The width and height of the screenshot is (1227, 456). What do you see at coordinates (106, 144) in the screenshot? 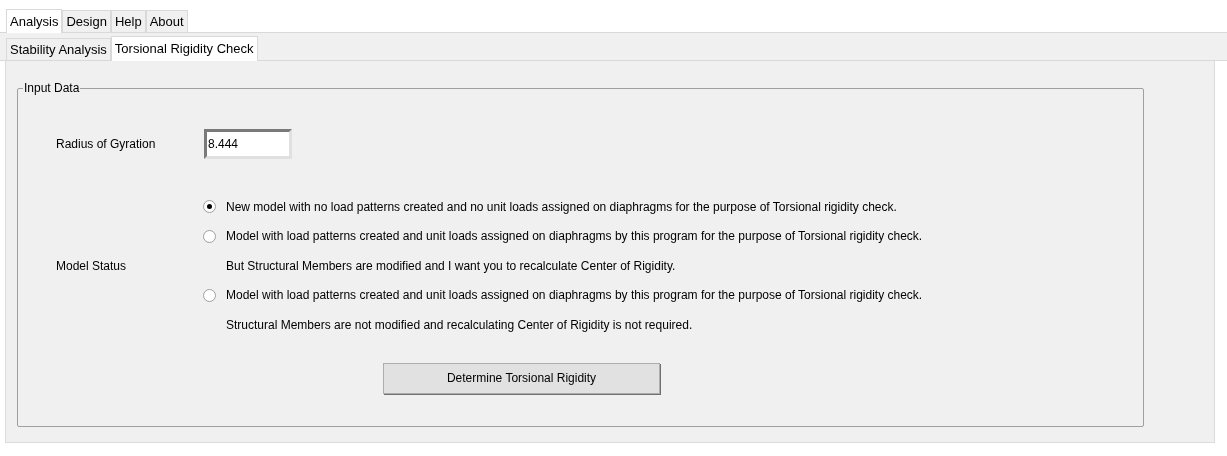
I see `radius-label: Radius of Gyration` at bounding box center [106, 144].